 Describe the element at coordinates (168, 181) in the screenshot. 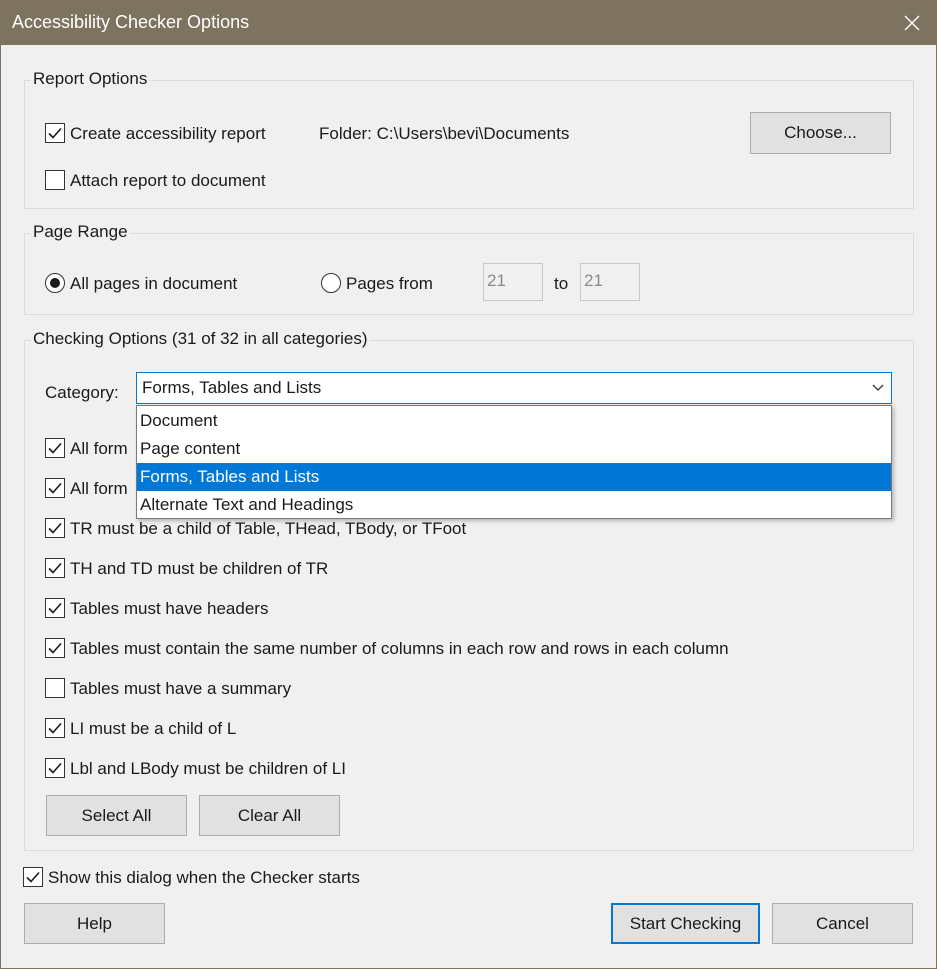

I see `attach-report-label: Attach report to document` at that location.